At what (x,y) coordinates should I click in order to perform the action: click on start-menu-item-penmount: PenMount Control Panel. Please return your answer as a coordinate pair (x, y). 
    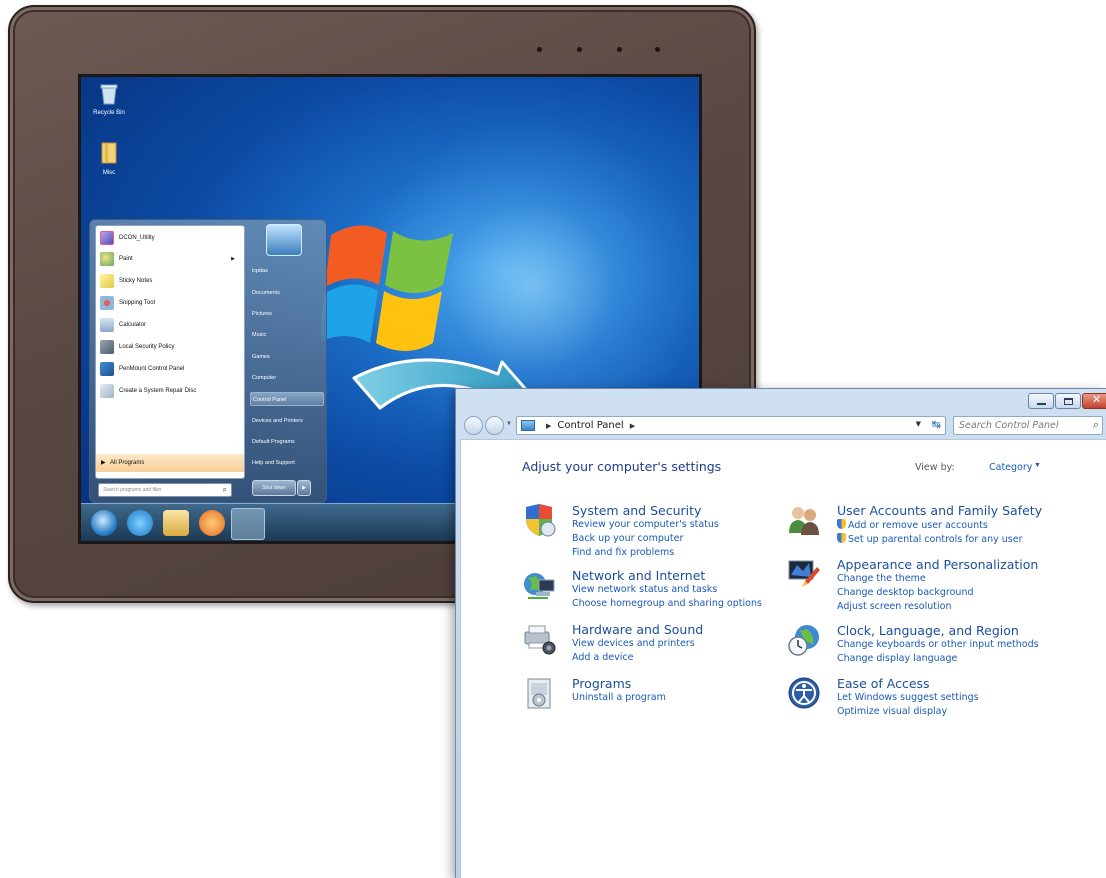
    Looking at the image, I should click on (170, 369).